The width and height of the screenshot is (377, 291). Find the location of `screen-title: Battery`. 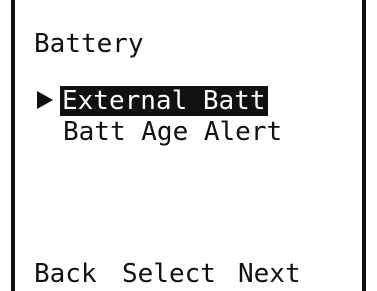

screen-title: Battery is located at coordinates (89, 44).